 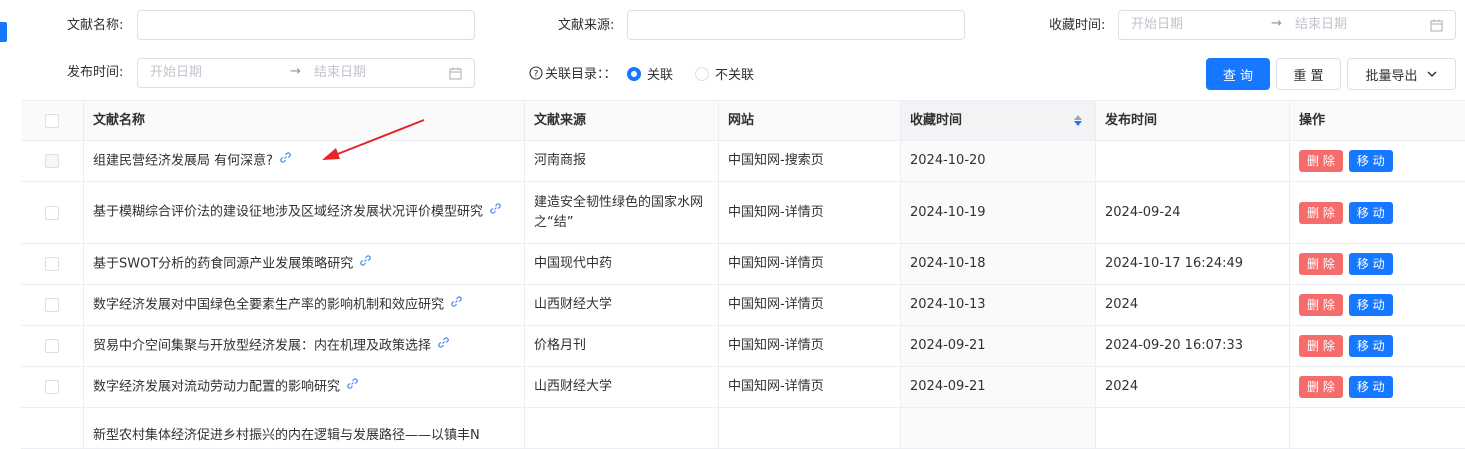 What do you see at coordinates (998, 120) in the screenshot?
I see `col-fav-time: 收藏时间` at bounding box center [998, 120].